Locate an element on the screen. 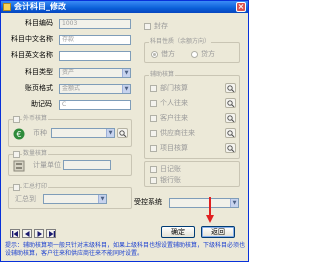 The width and height of the screenshot is (320, 262). en-name-field is located at coordinates (95, 56).